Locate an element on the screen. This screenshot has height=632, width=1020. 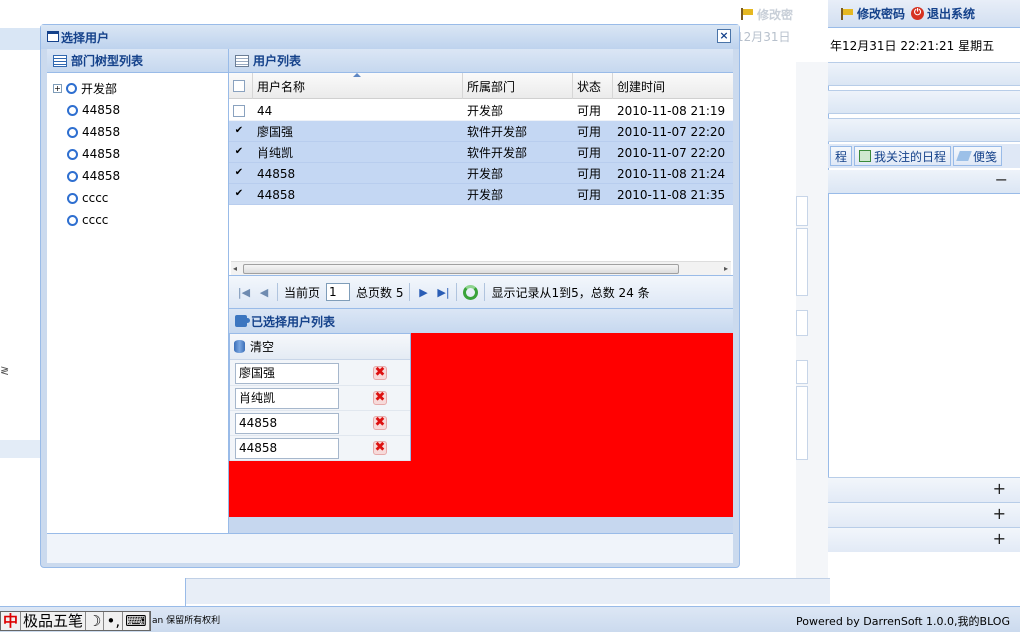
faded-date-text: 12月31日 is located at coordinates (763, 37).